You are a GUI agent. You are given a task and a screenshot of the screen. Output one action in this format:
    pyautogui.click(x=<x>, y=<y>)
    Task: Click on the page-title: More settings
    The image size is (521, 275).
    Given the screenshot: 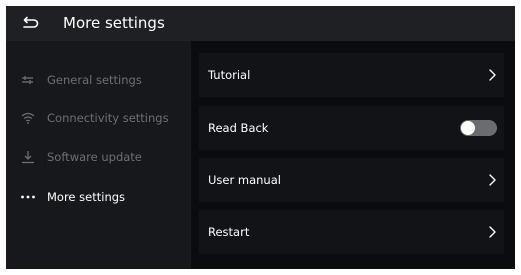 What is the action you would take?
    pyautogui.click(x=114, y=23)
    